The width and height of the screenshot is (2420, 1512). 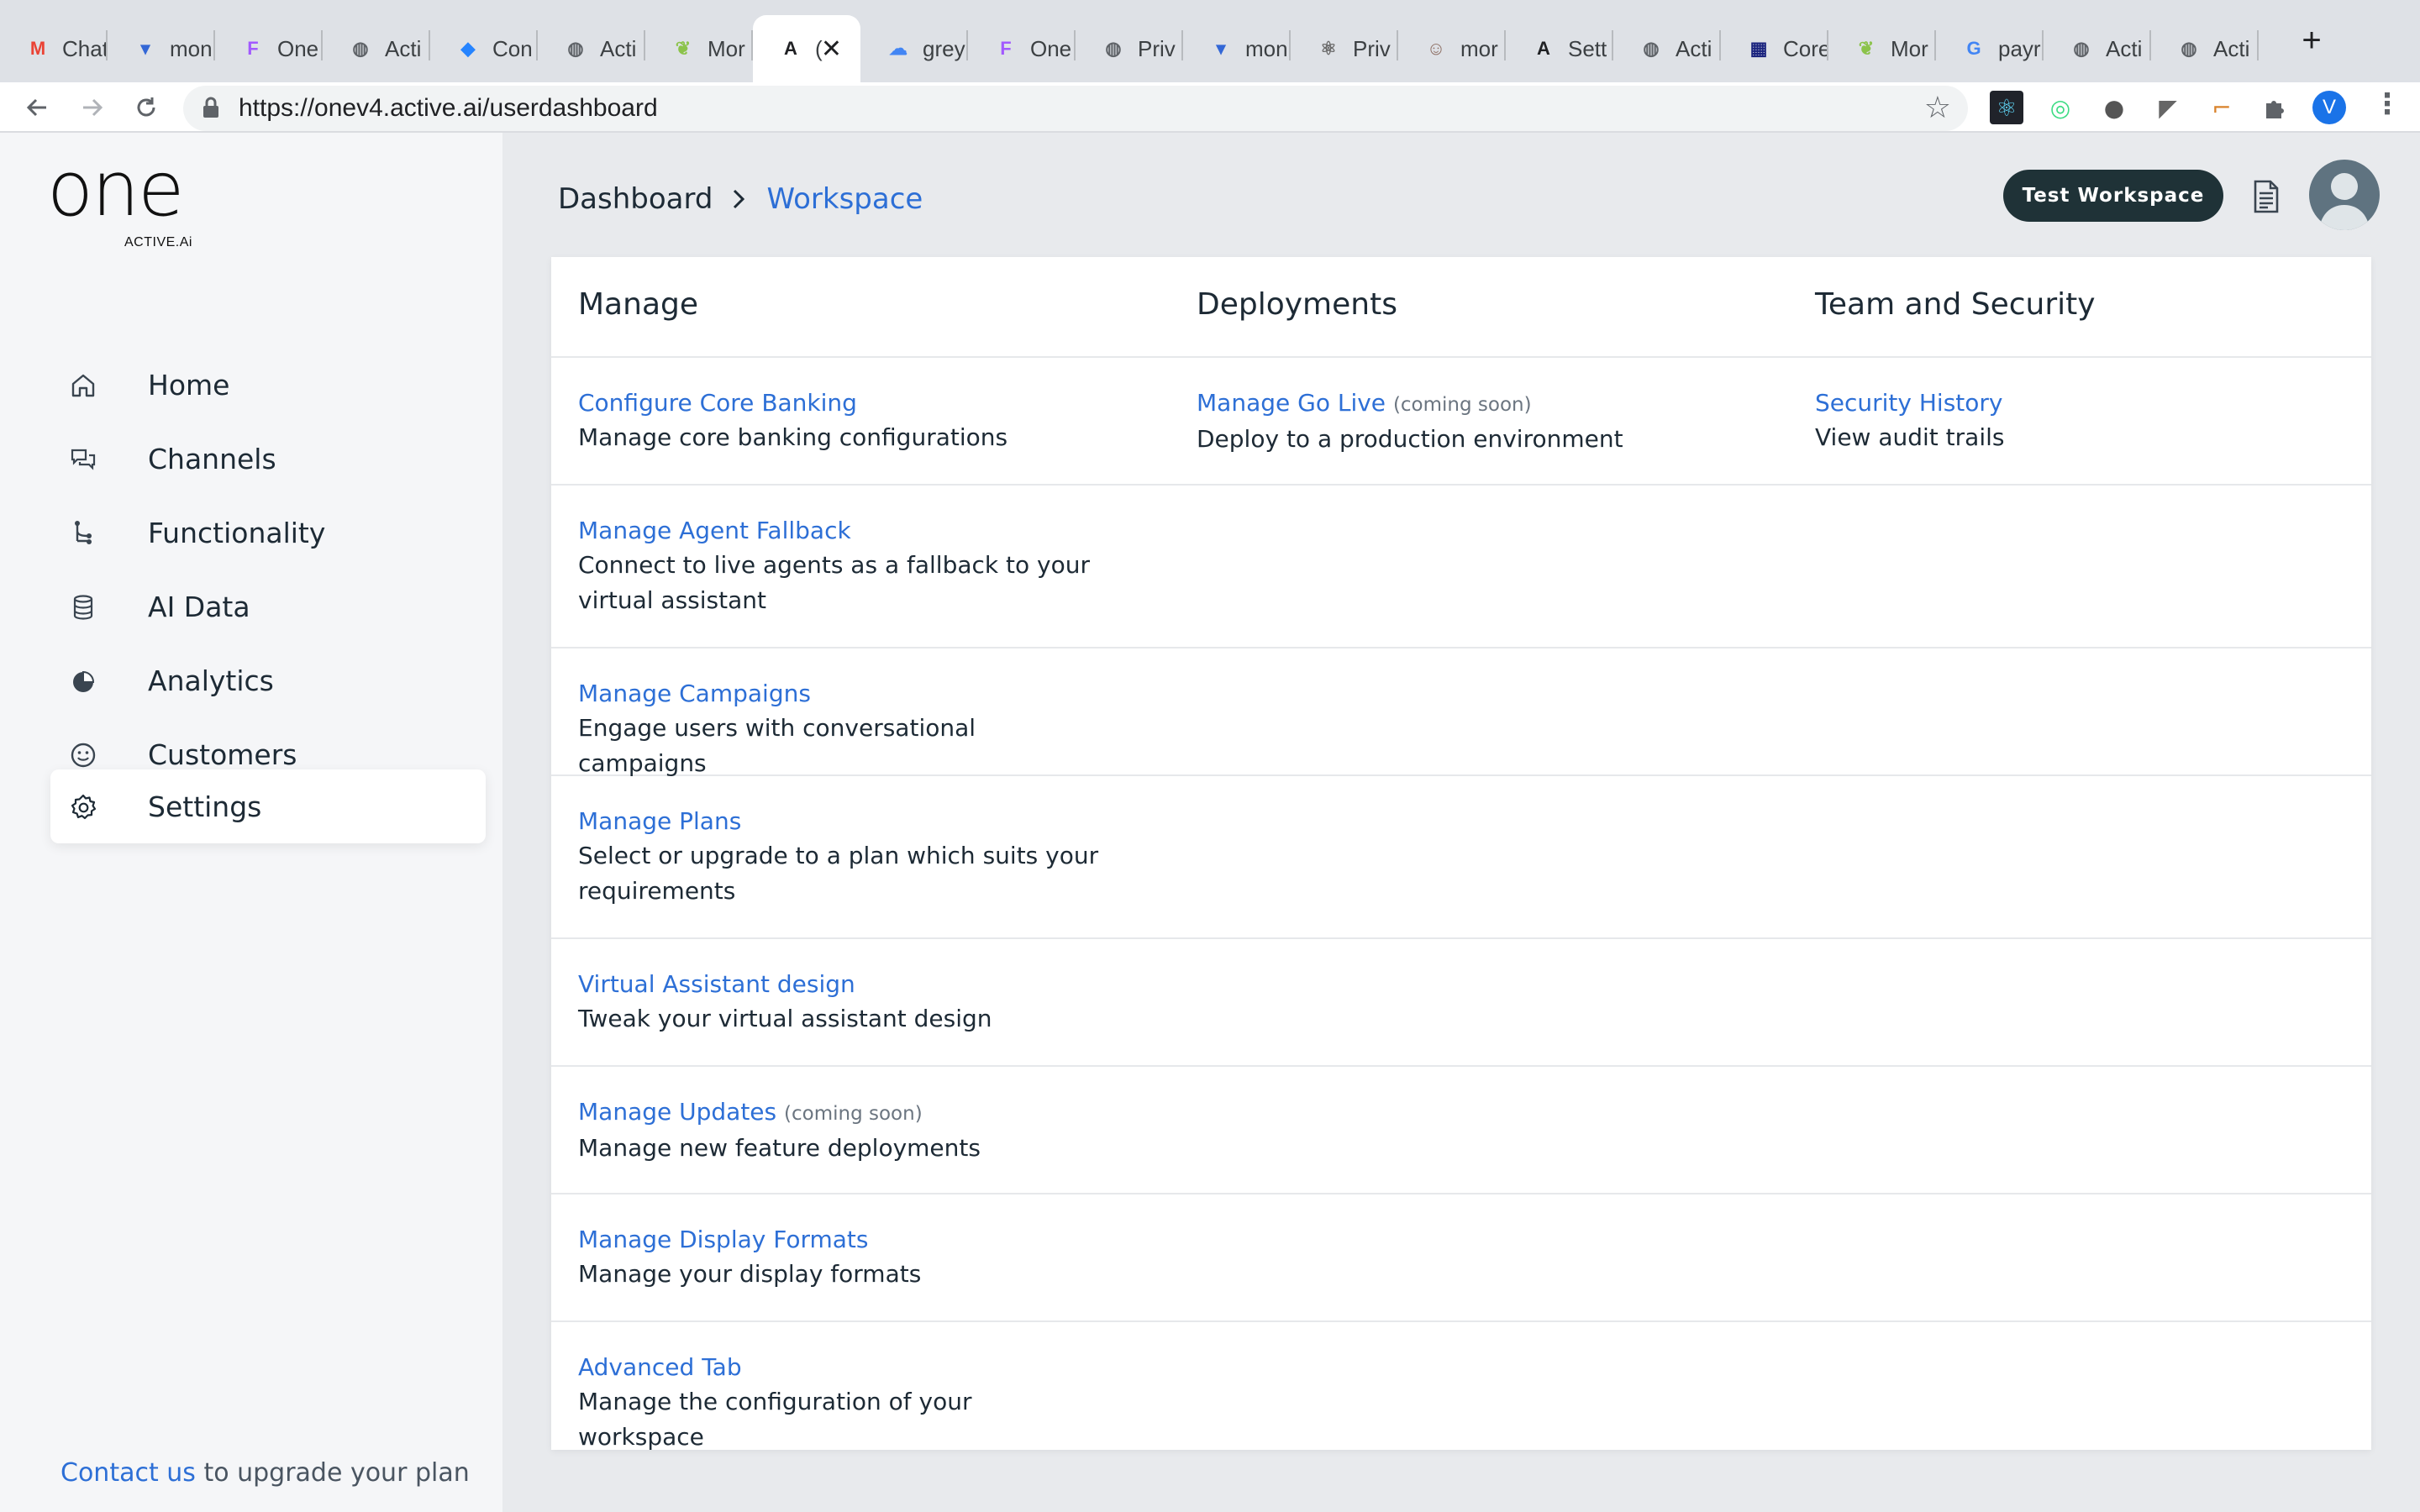 I want to click on settings-option: Security History View audit trails, so click(x=2075, y=420).